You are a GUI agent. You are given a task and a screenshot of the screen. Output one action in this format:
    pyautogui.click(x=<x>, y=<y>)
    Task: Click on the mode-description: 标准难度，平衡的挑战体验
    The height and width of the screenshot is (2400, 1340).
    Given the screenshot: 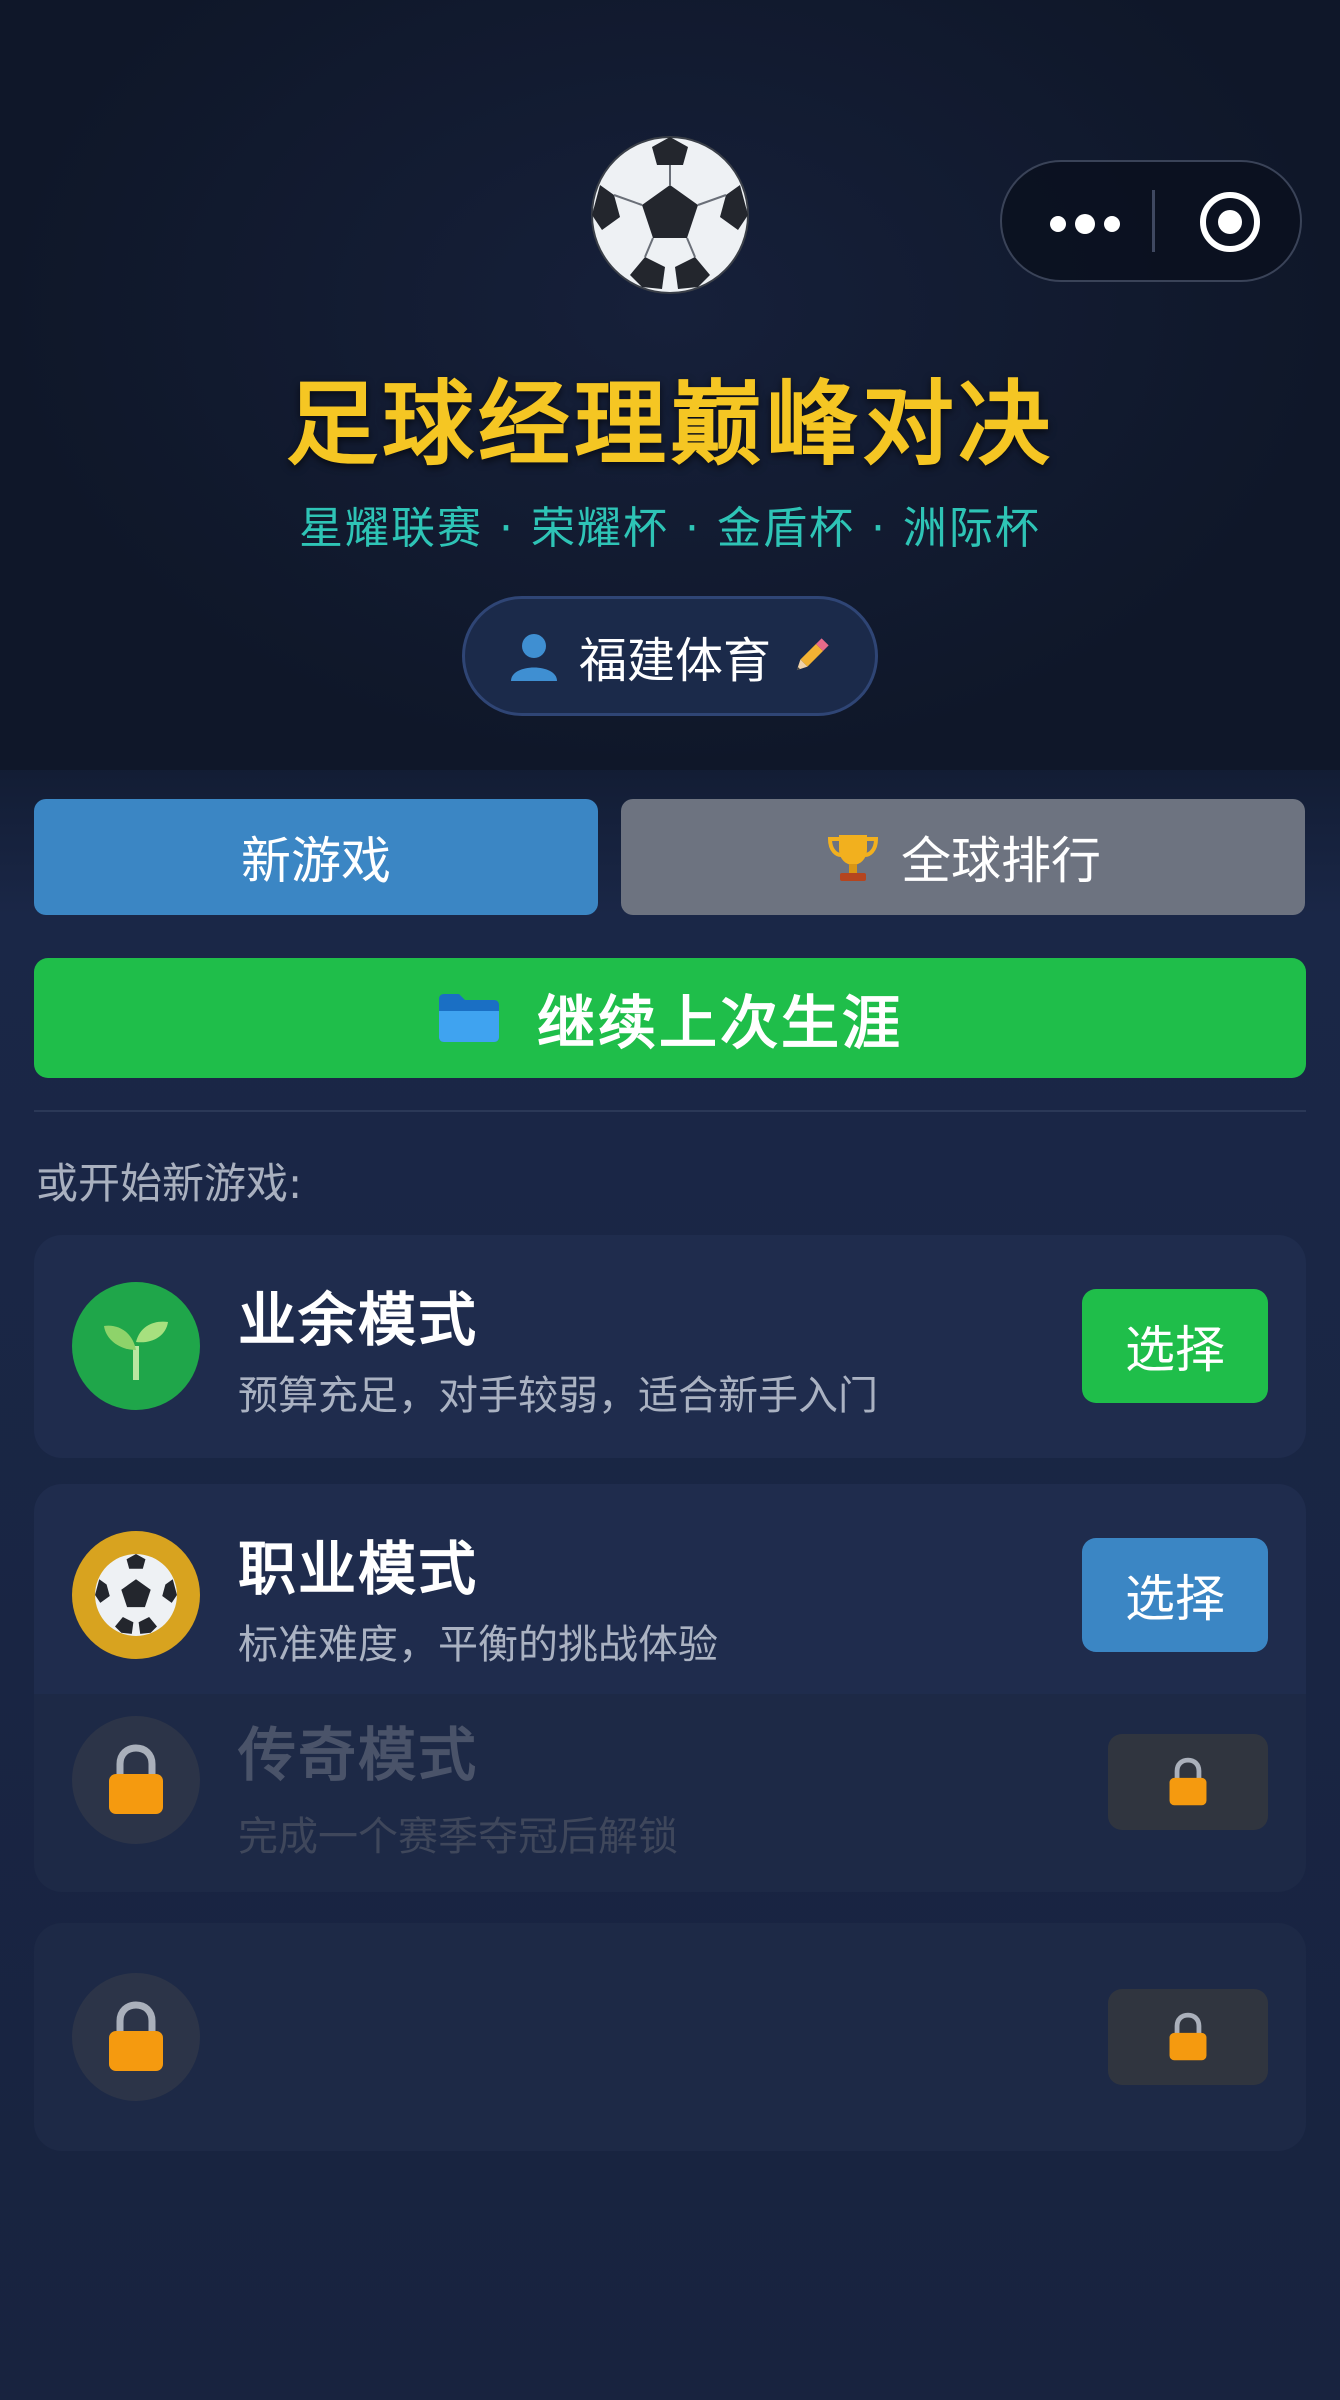 What is the action you would take?
    pyautogui.click(x=478, y=1645)
    